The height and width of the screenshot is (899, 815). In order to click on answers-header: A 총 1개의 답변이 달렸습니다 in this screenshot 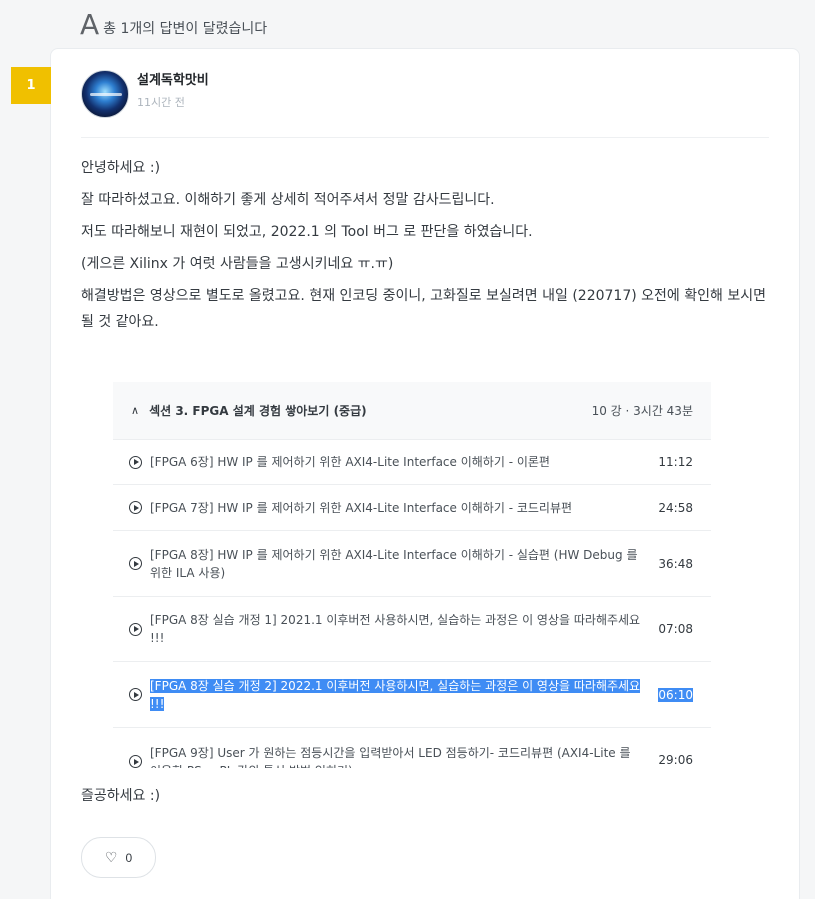, I will do `click(173, 23)`.